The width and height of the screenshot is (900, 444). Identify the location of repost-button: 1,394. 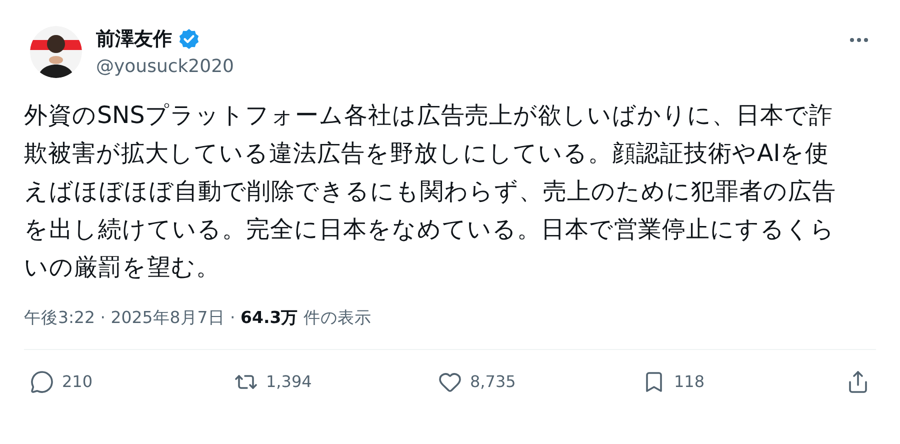
(294, 382).